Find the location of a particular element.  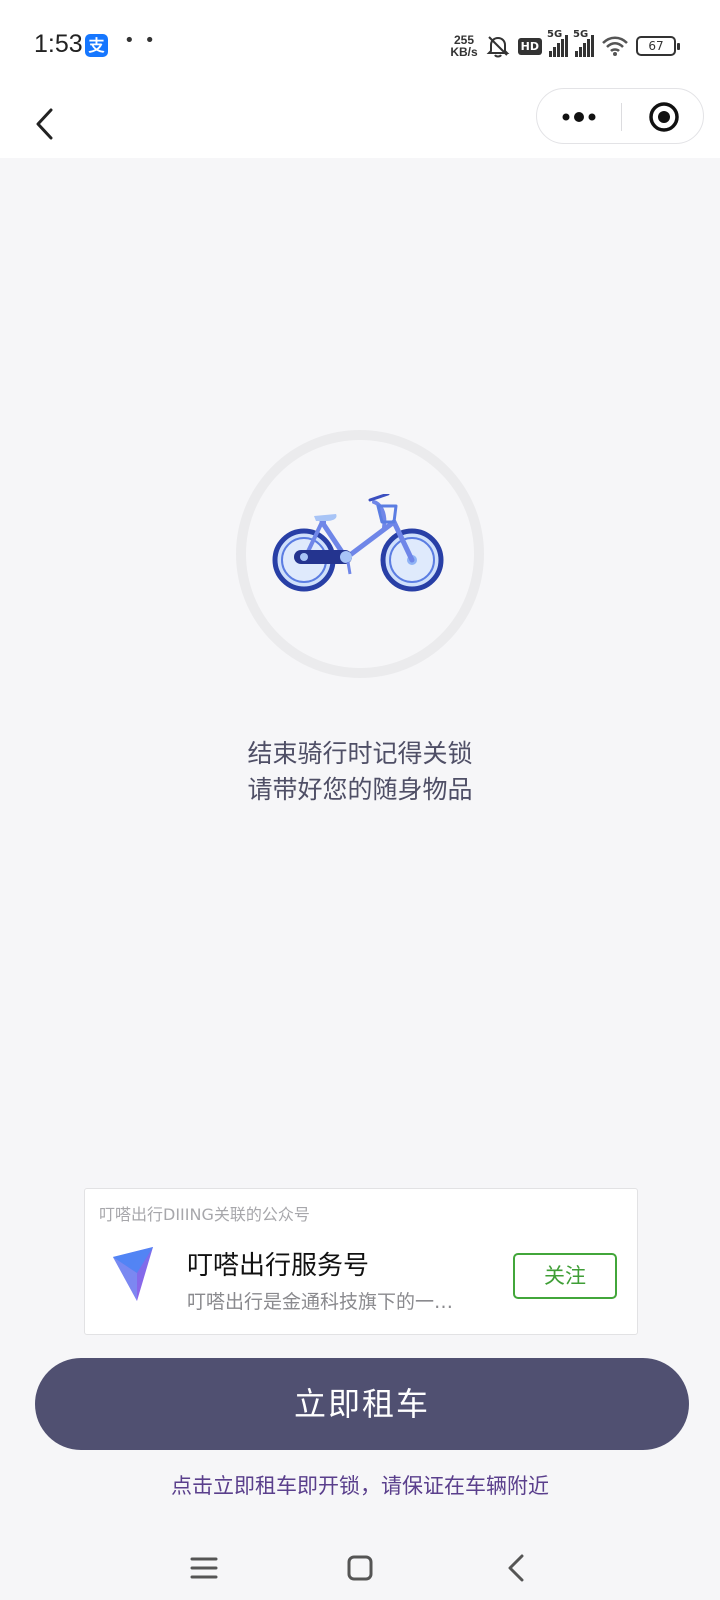

network-type-label-2: 5G is located at coordinates (581, 34).